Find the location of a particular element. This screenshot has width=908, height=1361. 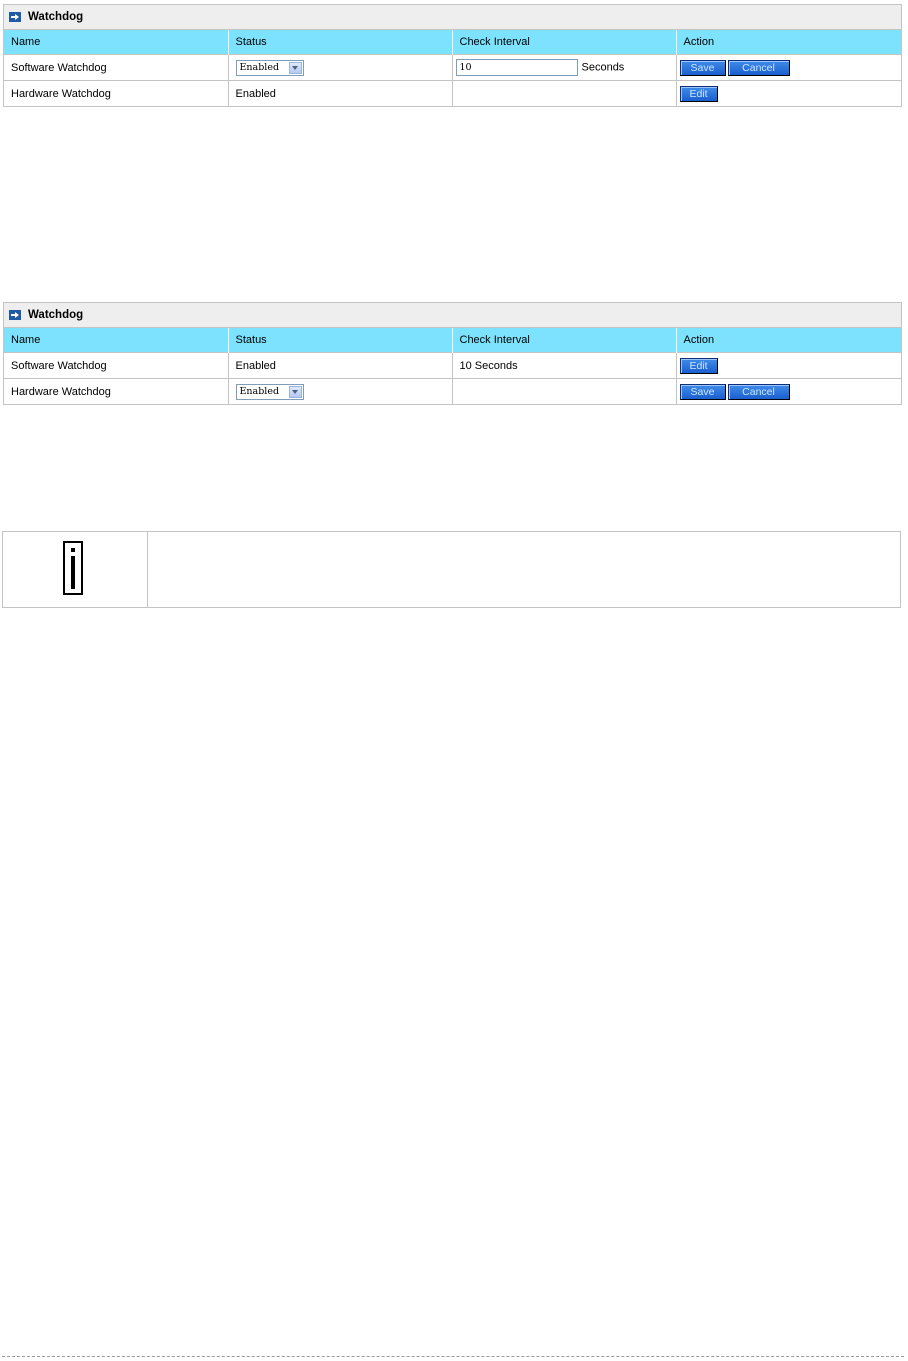

table-row: Hardware Watchdog Enabled Save Cancel is located at coordinates (452, 391).